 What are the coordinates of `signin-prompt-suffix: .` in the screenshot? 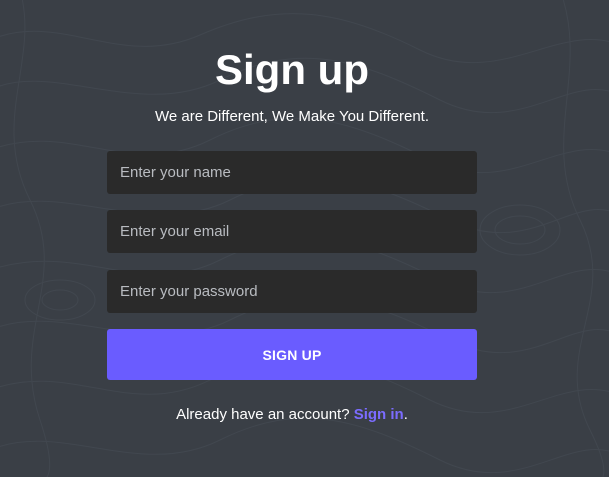 It's located at (405, 414).